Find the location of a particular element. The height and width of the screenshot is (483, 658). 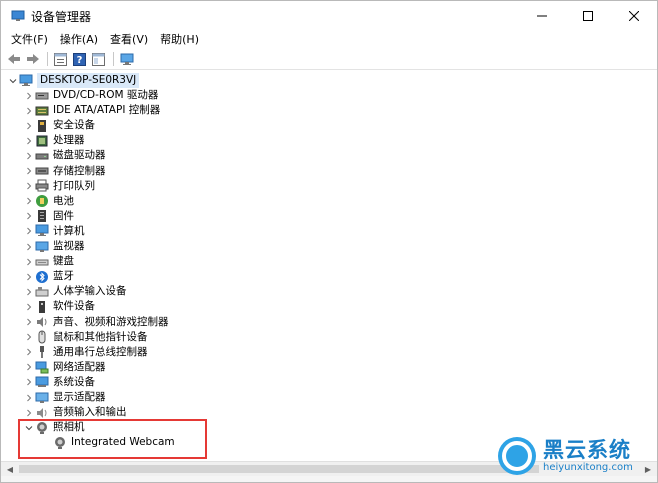

forward-arrow-icon is located at coordinates (32, 59).